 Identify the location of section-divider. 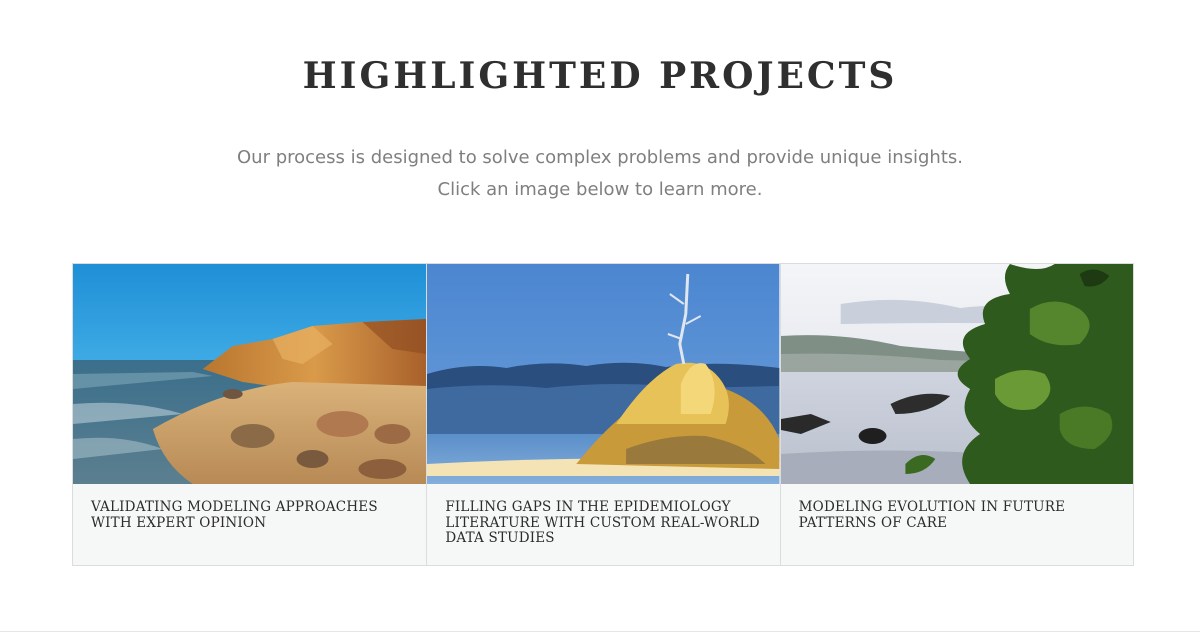
(600, 631).